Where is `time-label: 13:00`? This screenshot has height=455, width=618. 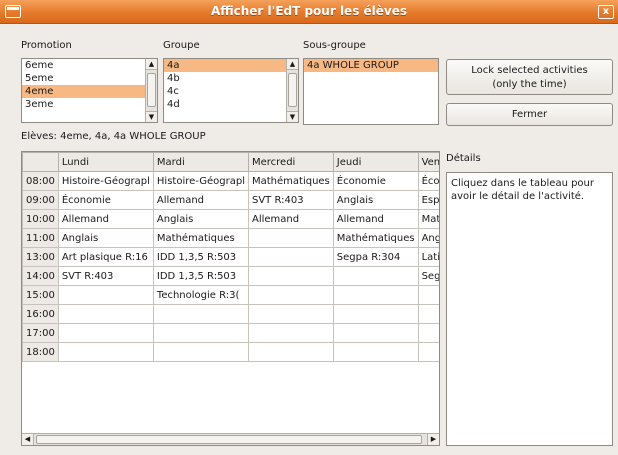 time-label: 13:00 is located at coordinates (40, 257).